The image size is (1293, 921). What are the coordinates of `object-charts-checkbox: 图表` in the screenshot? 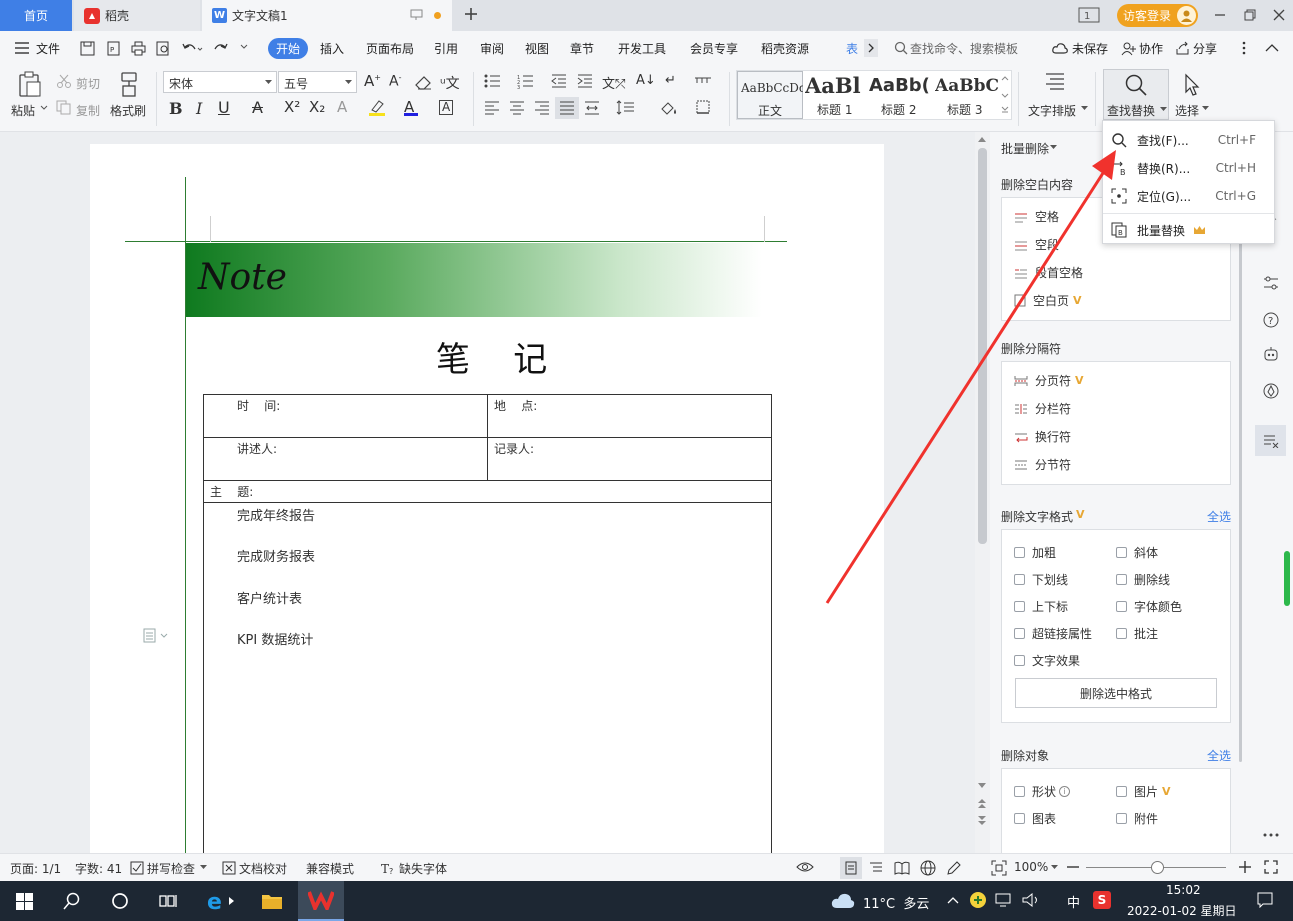 It's located at (1035, 818).